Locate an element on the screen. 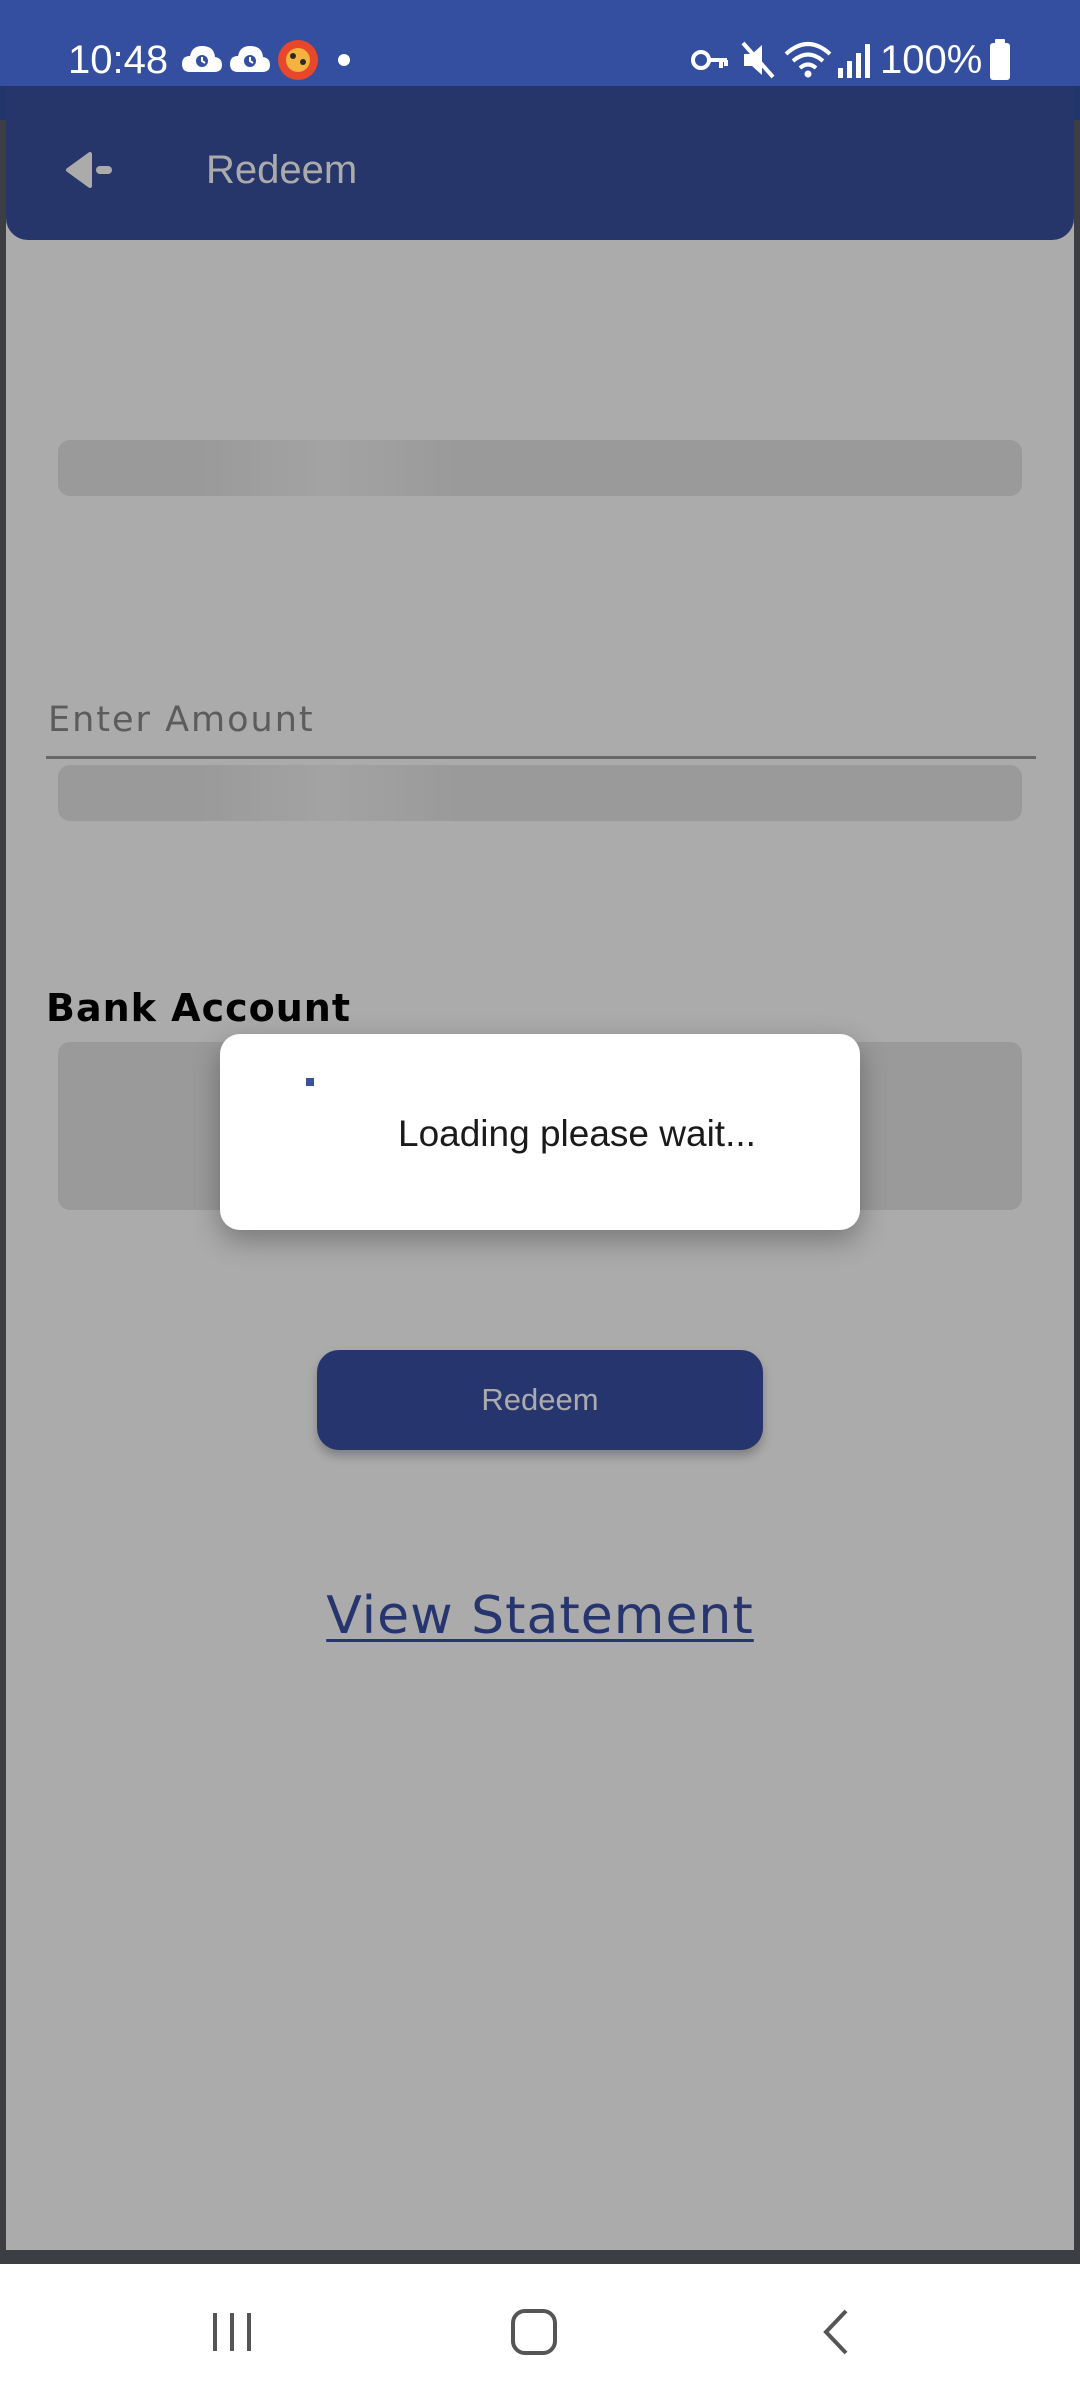 This screenshot has width=1080, height=2400. app-notification-icon is located at coordinates (298, 60).